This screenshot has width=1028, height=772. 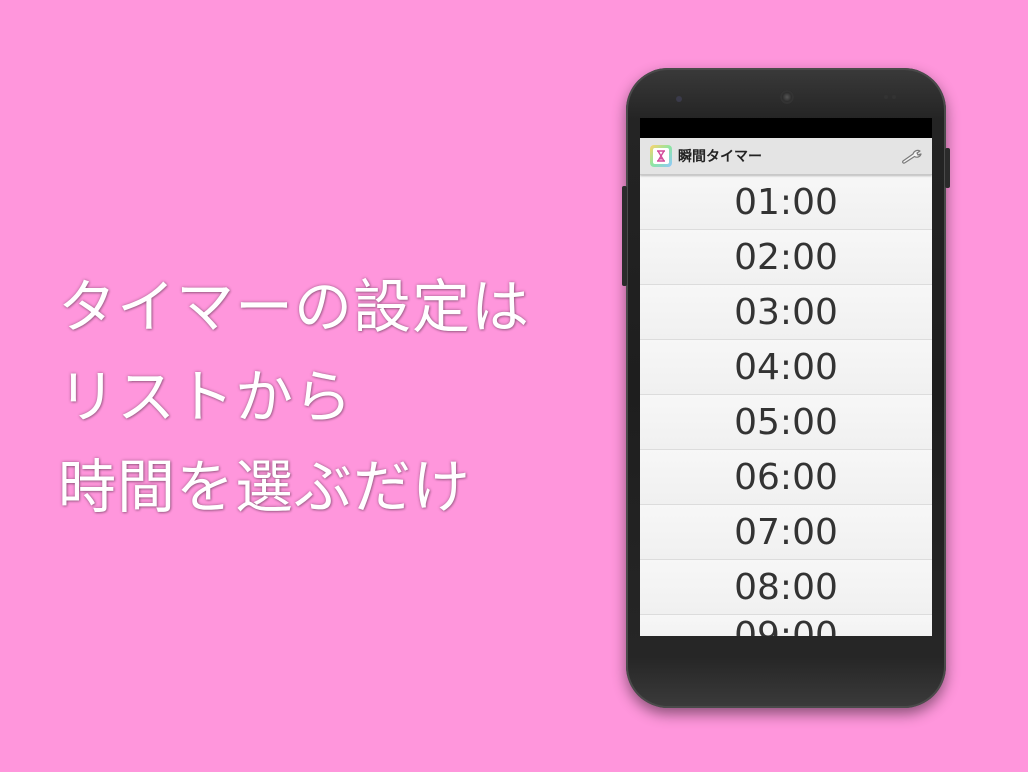 What do you see at coordinates (624, 236) in the screenshot?
I see `volume-button` at bounding box center [624, 236].